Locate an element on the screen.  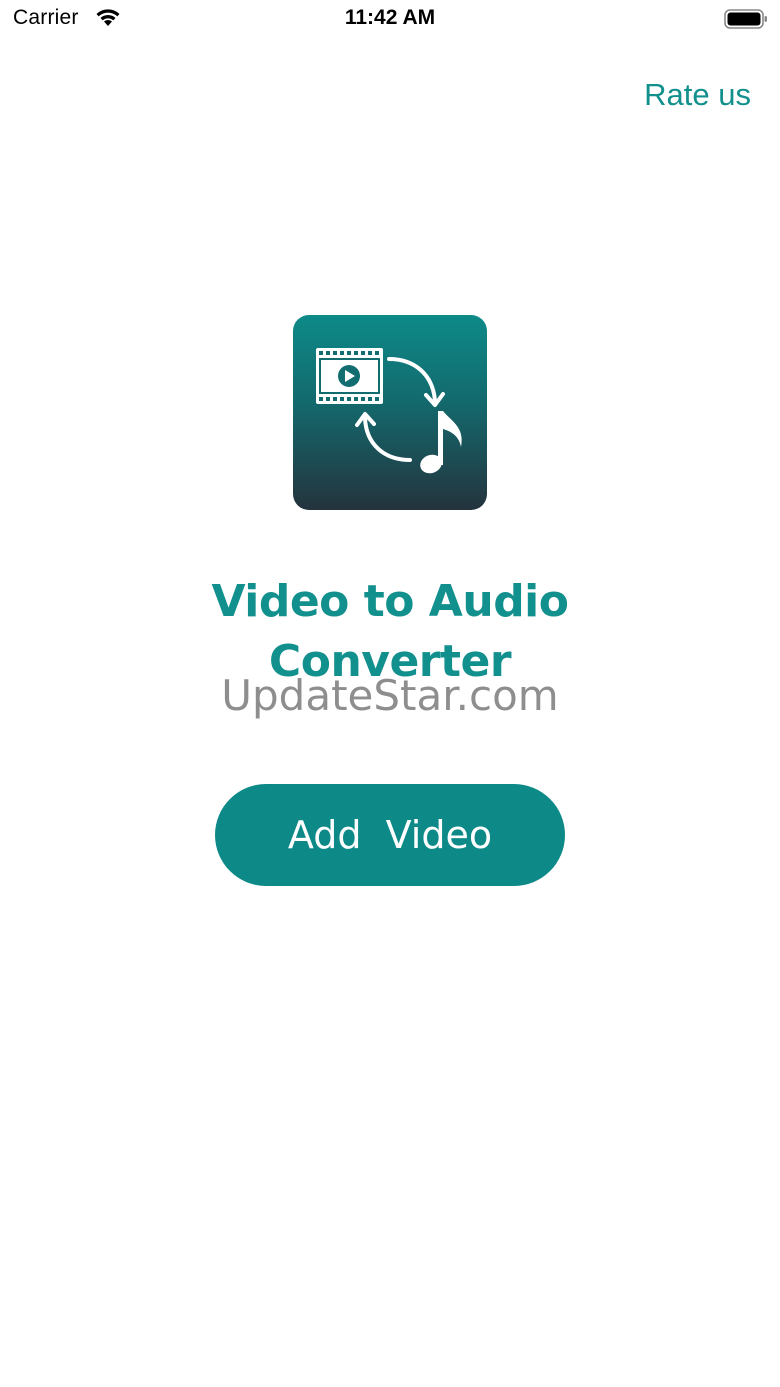
video-to-audio-convert-icon is located at coordinates (389, 411).